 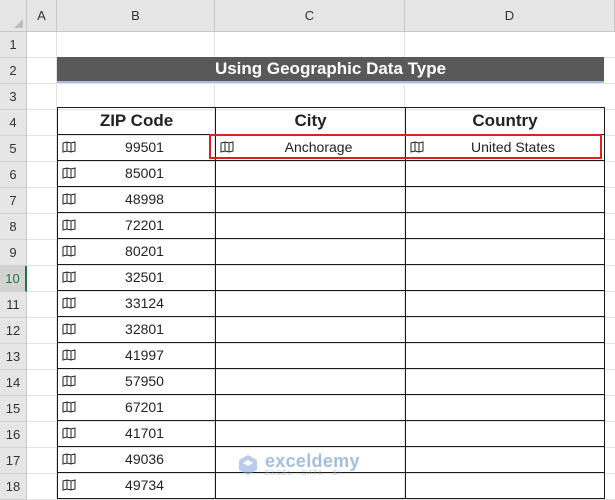 I want to click on row-header-2: 2, so click(x=13, y=71).